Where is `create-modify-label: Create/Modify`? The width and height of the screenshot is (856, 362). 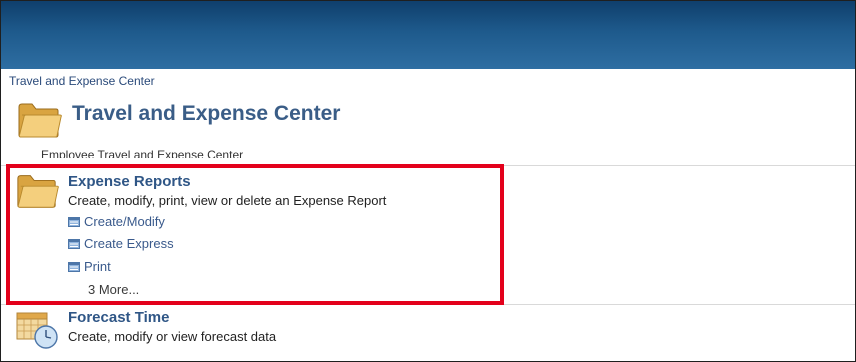
create-modify-label: Create/Modify is located at coordinates (124, 221).